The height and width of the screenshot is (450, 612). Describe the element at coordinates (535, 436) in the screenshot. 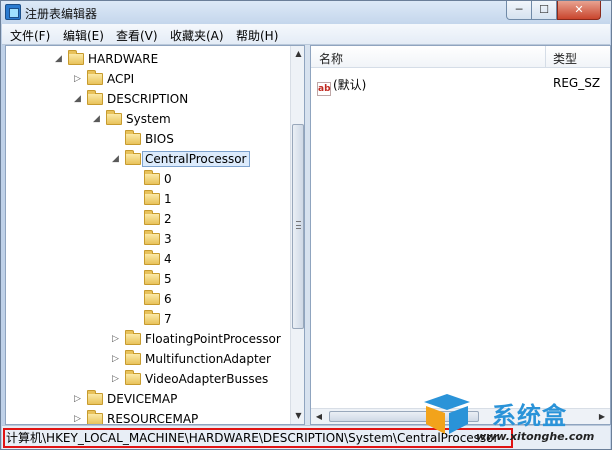

I see `watermark-url: www.xitonghe.com` at that location.